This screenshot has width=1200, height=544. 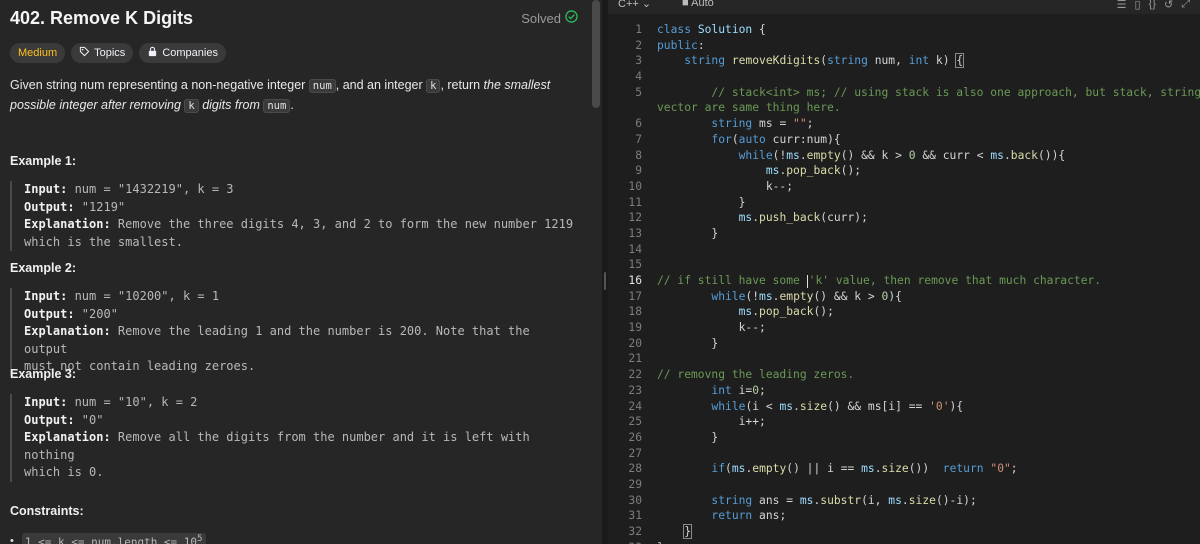 What do you see at coordinates (101, 18) in the screenshot?
I see `problem-title: 402. Remove K Digits` at bounding box center [101, 18].